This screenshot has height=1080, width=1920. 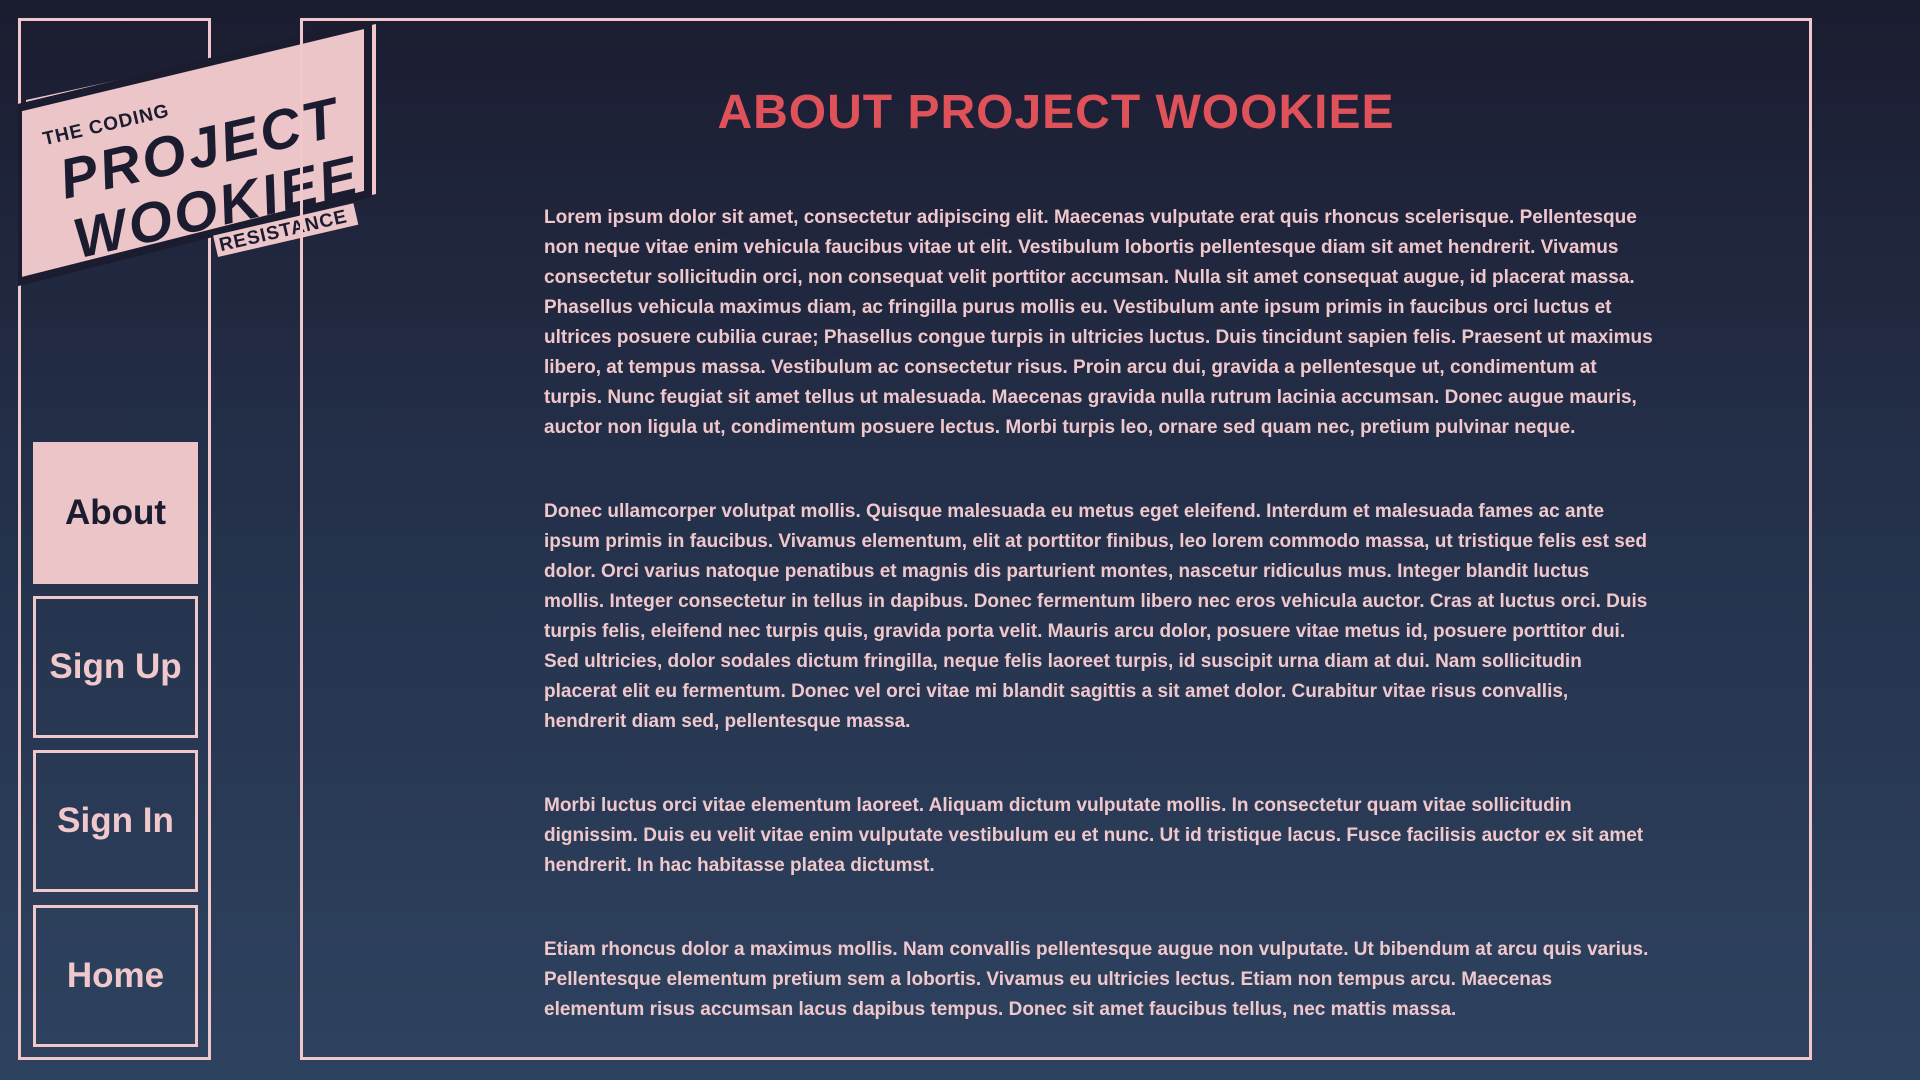 I want to click on page-title: ABOUT PROJECT WOOKIEE, so click(x=1056, y=112).